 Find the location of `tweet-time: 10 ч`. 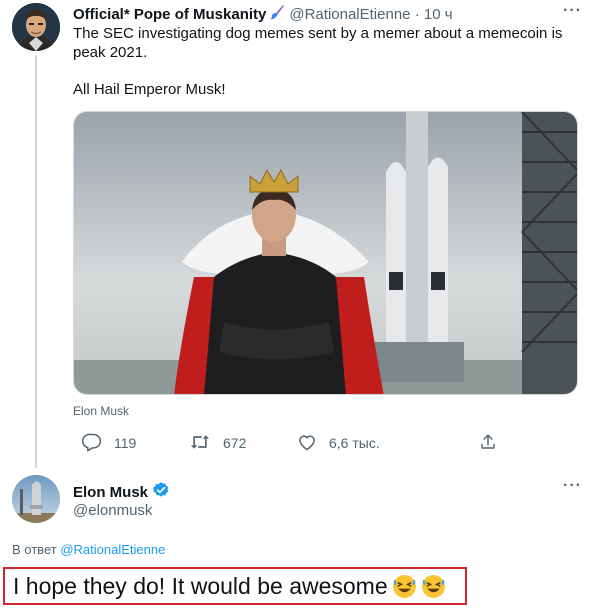

tweet-time: 10 ч is located at coordinates (438, 14).